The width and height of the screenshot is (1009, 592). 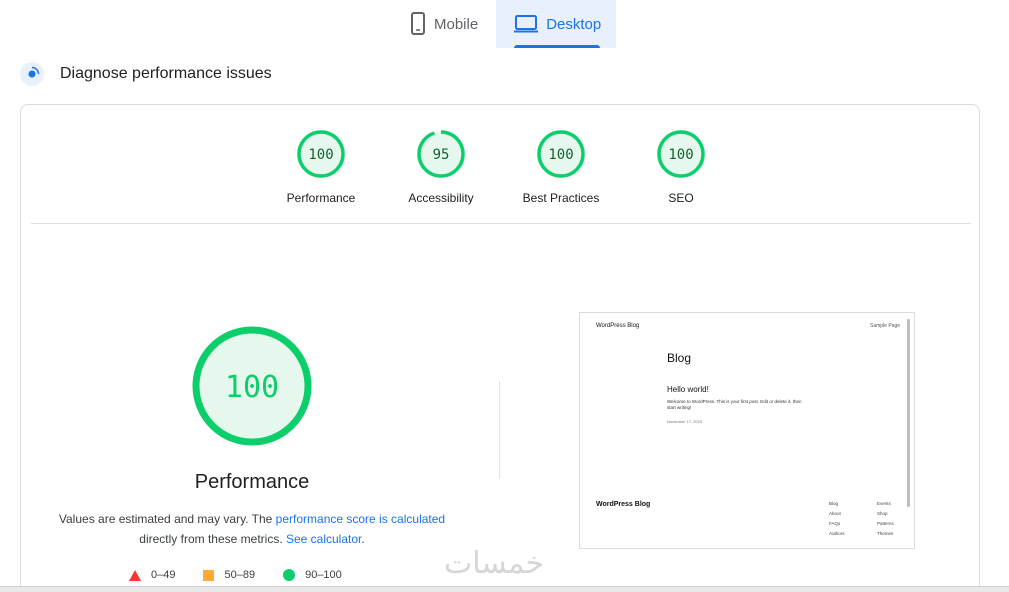 I want to click on thumb-footer-link: Shop, so click(x=882, y=513).